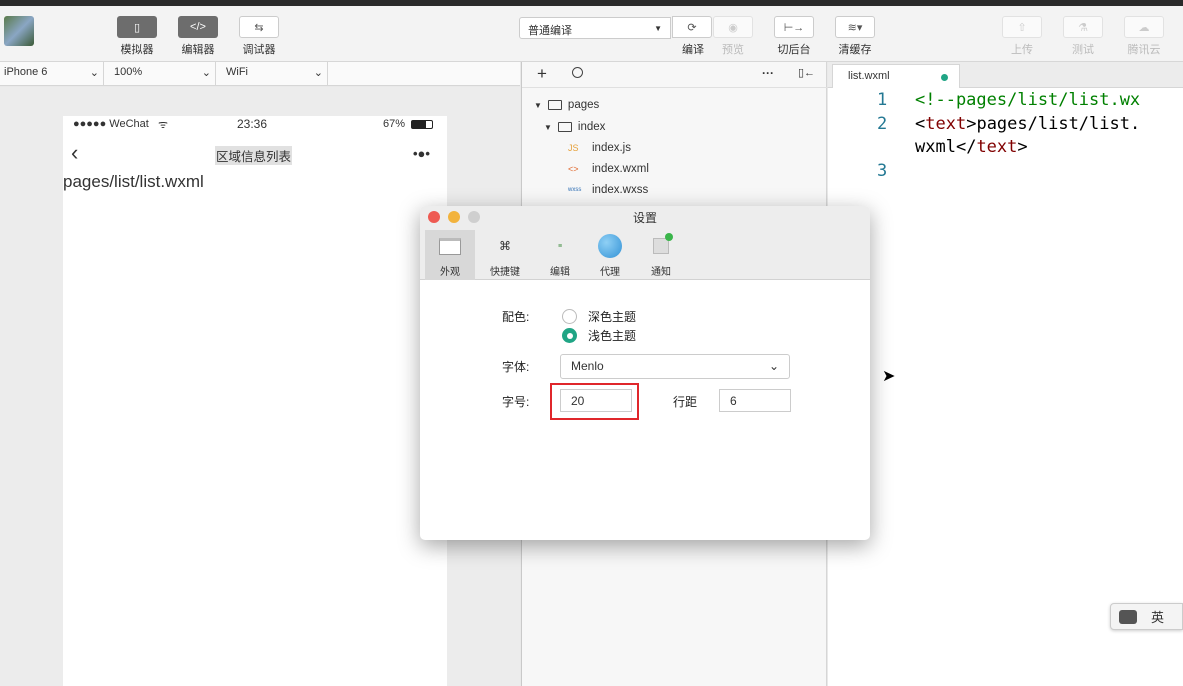  I want to click on add-file-icon: +, so click(542, 74).